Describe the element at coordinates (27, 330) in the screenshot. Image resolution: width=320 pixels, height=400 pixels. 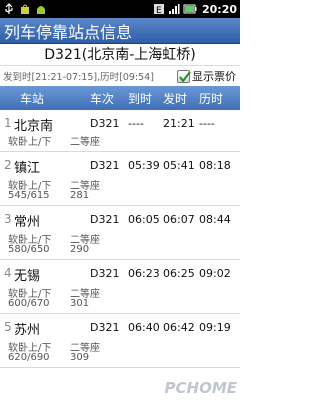
I see `station-name: 苏州` at that location.